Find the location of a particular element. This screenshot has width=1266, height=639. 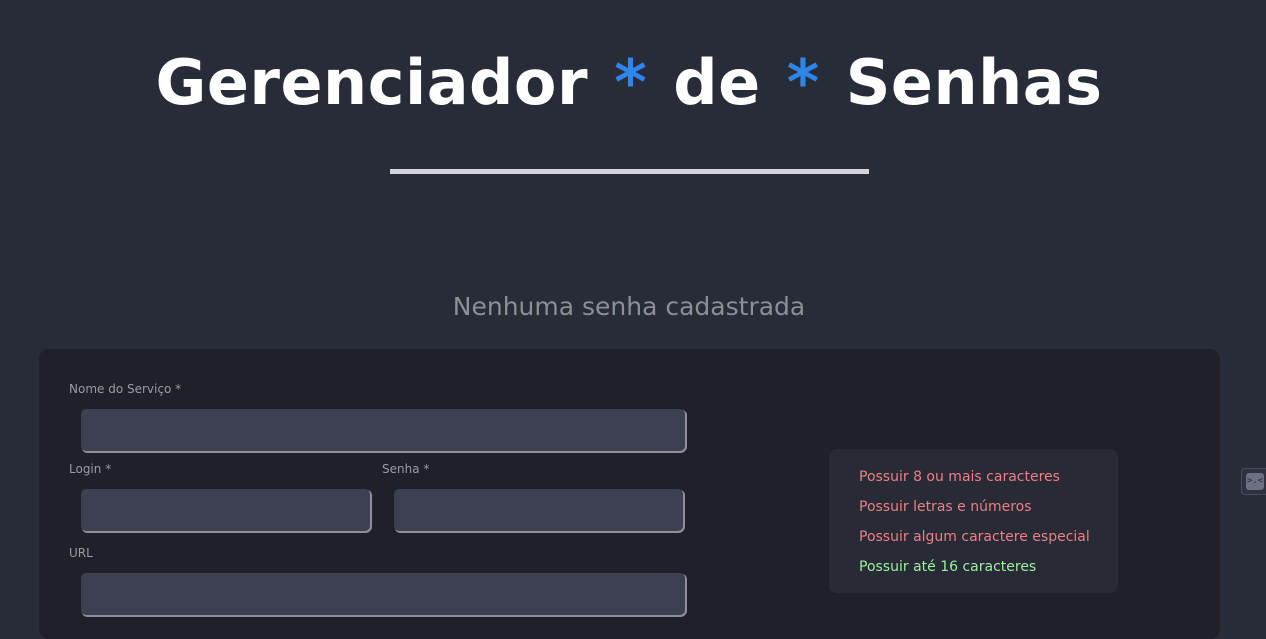

extension-widget-button: >.< is located at coordinates (1253, 481).